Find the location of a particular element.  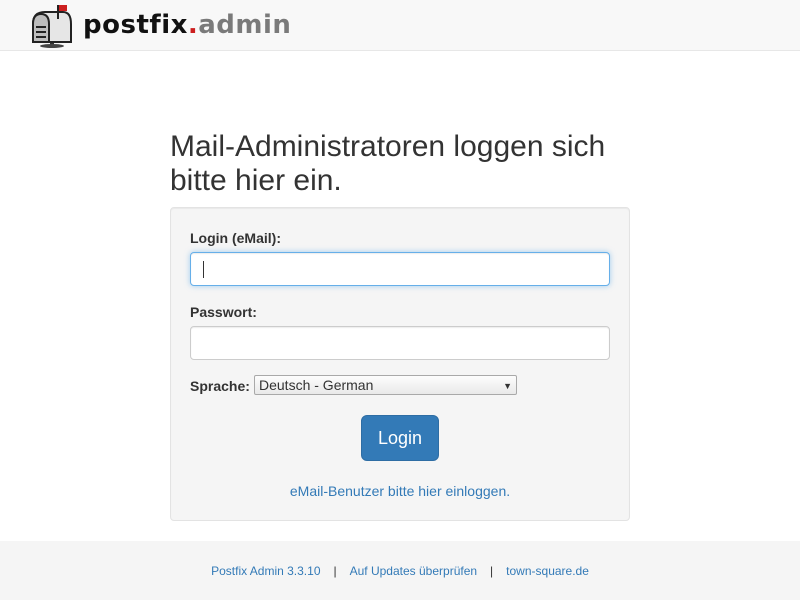

login-button: Login is located at coordinates (400, 438).